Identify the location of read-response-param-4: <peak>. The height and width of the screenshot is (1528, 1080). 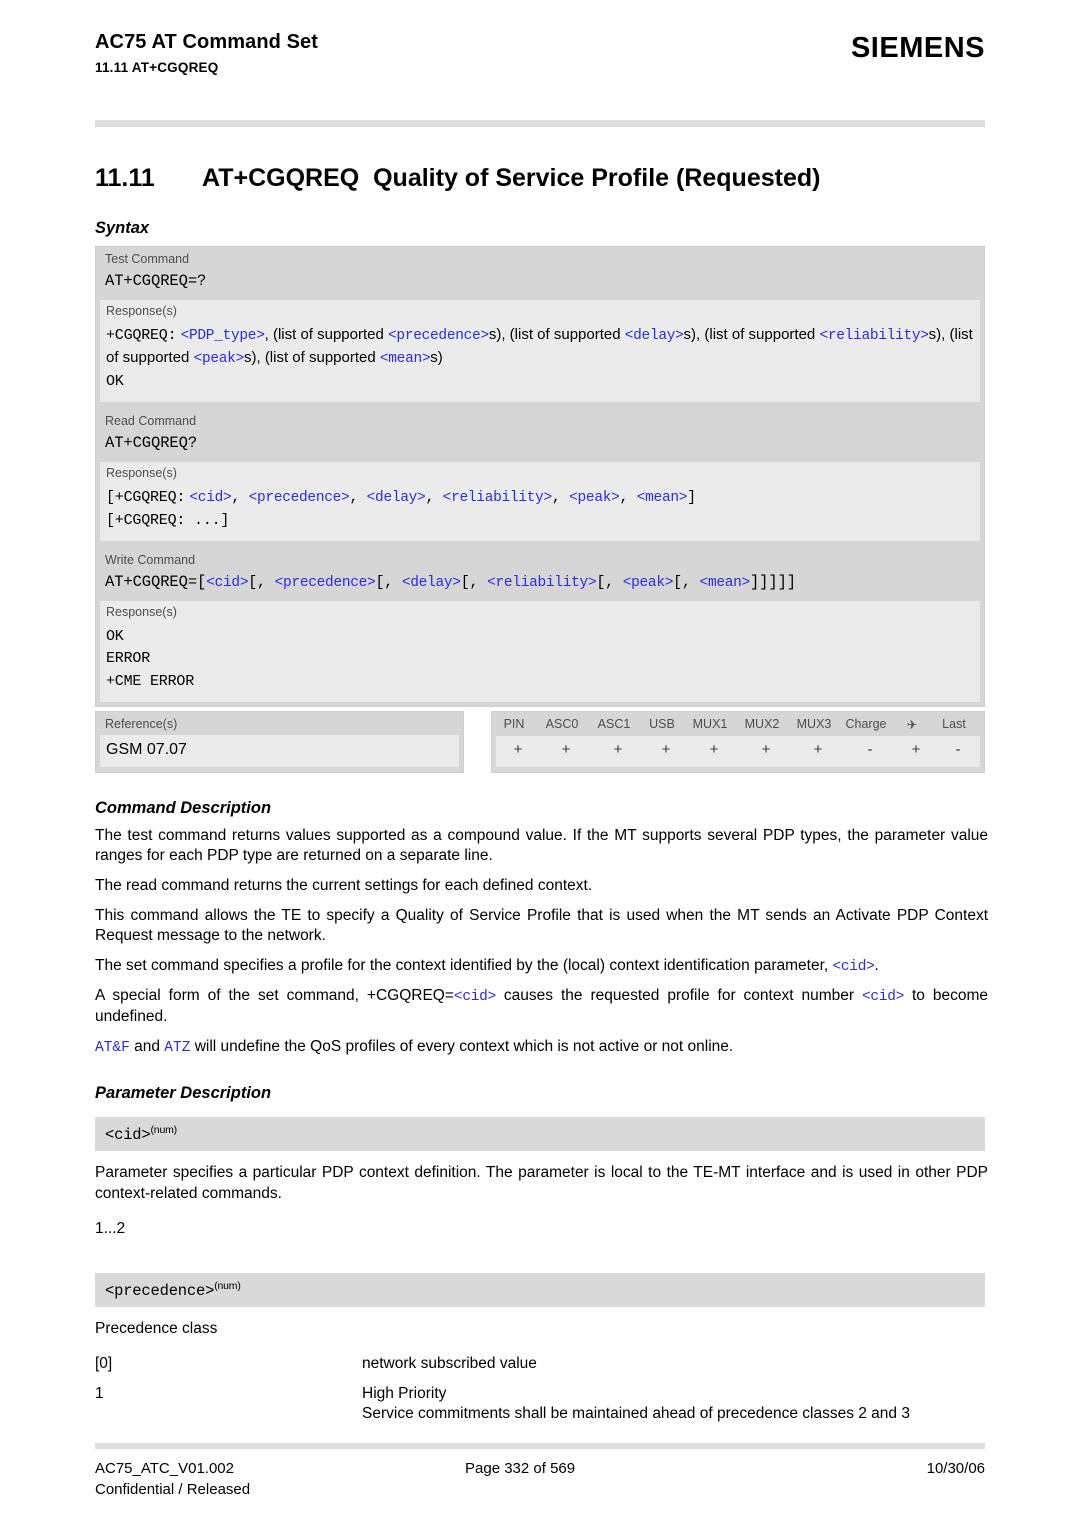
(590, 497).